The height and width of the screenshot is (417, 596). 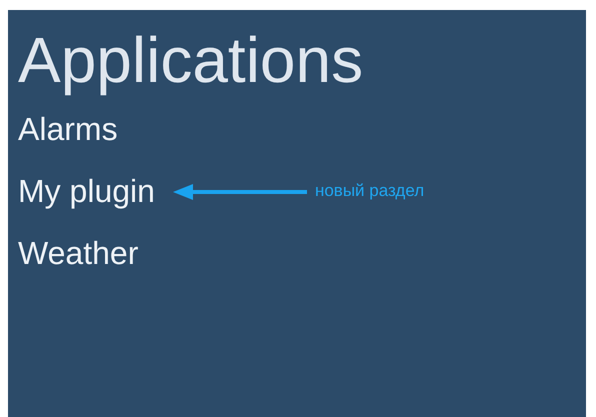 I want to click on app-item: My plugin, so click(x=86, y=191).